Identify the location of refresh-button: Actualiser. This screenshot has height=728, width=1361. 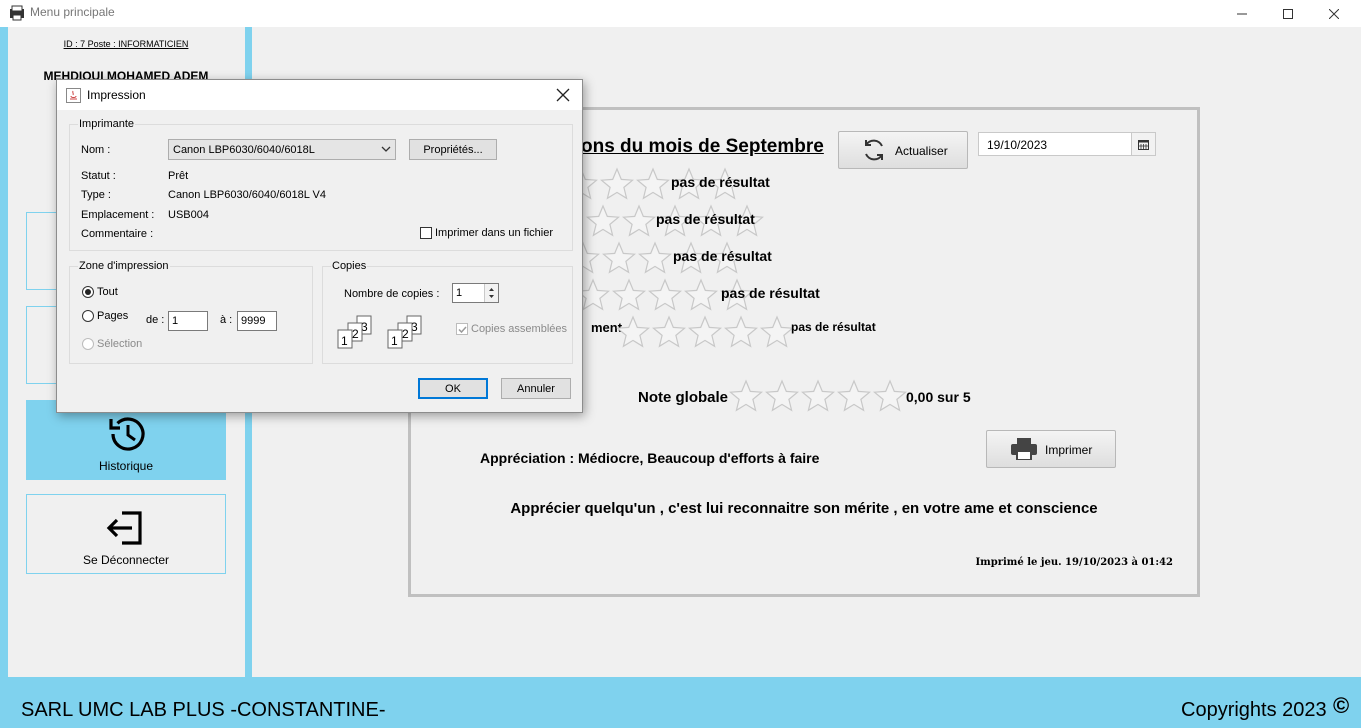
(903, 150).